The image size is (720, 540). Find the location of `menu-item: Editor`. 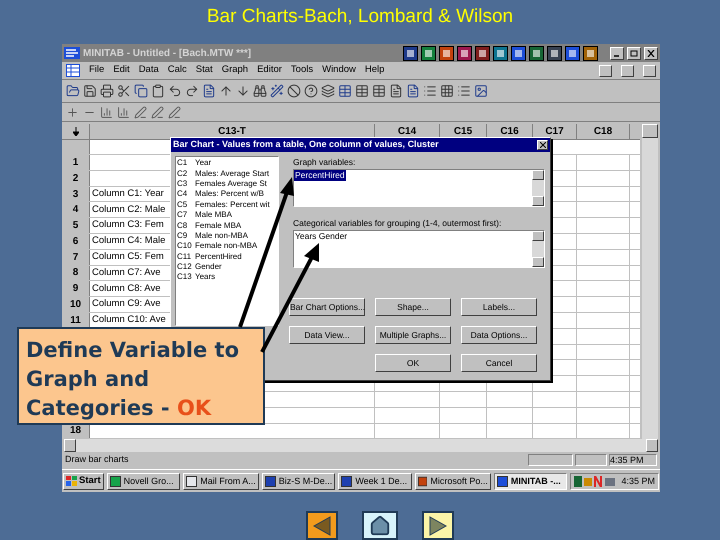

menu-item: Editor is located at coordinates (269, 70).